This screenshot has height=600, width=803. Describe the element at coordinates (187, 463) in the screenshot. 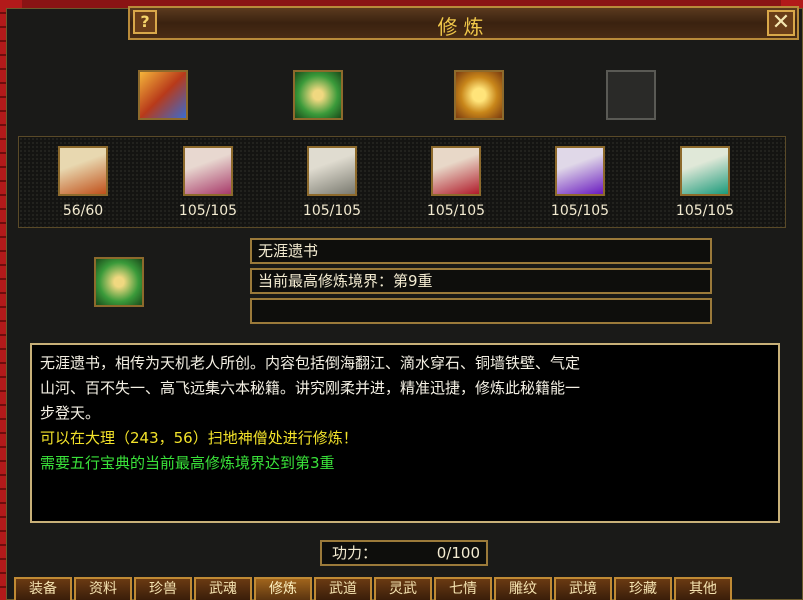

I see `requirement-text: 需要五行宝典的当前最高修炼境界达到第3重` at that location.